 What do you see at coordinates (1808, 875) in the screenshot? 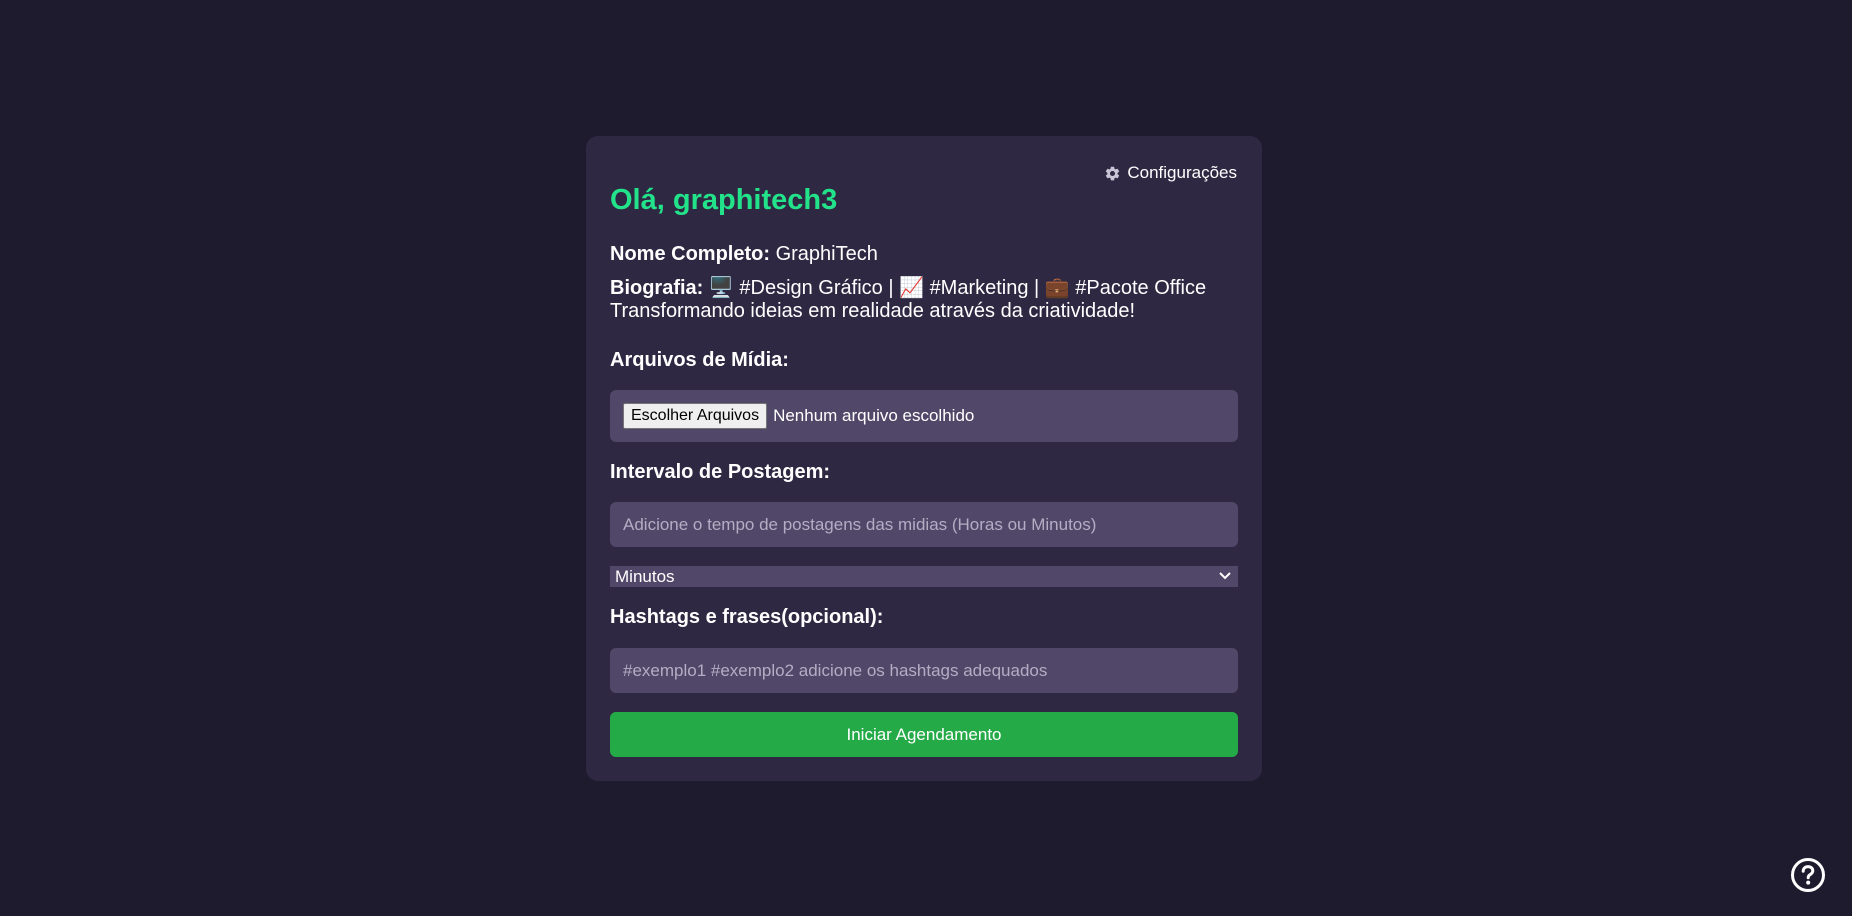
I see `help-button` at bounding box center [1808, 875].